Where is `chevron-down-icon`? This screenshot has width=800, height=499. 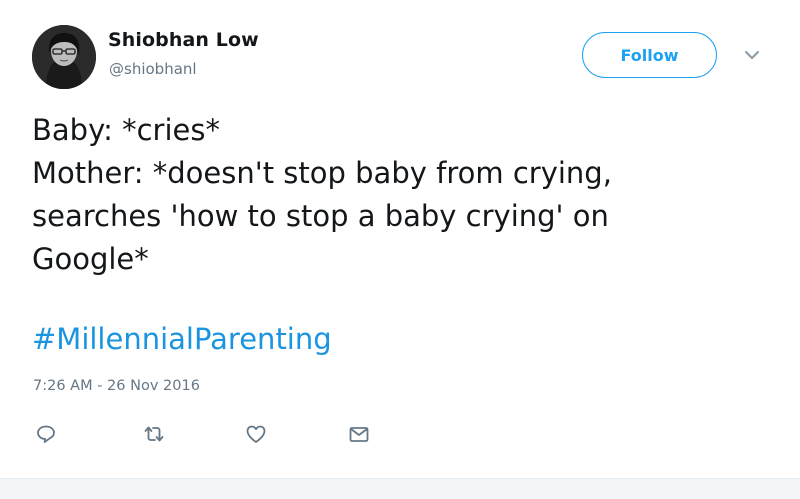
chevron-down-icon is located at coordinates (752, 52).